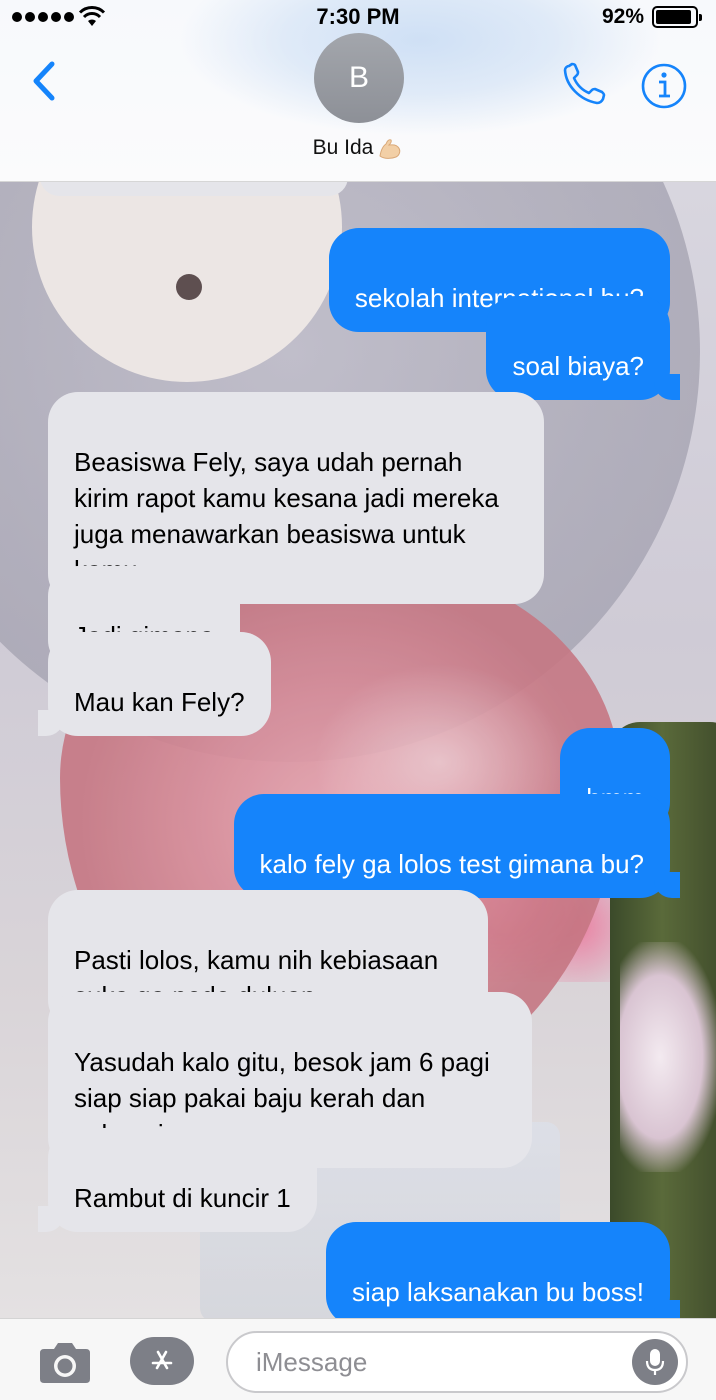 This screenshot has width=716, height=1400. I want to click on camera-icon, so click(65, 1363).